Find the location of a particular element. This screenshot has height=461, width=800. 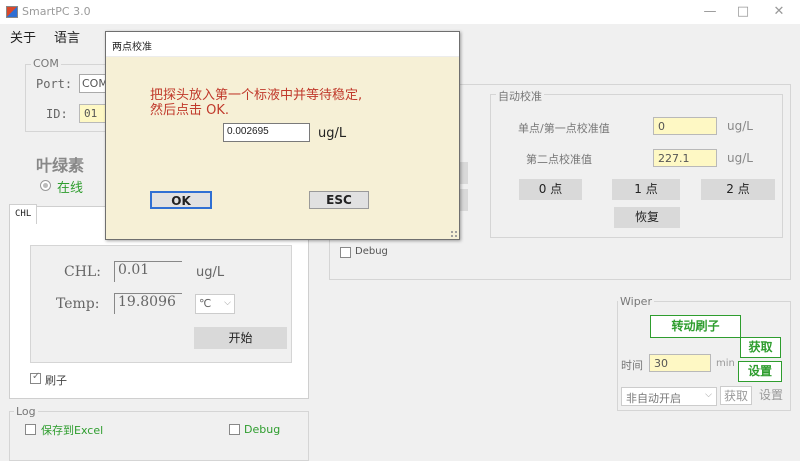

temp-value: 19.8096 is located at coordinates (148, 303).